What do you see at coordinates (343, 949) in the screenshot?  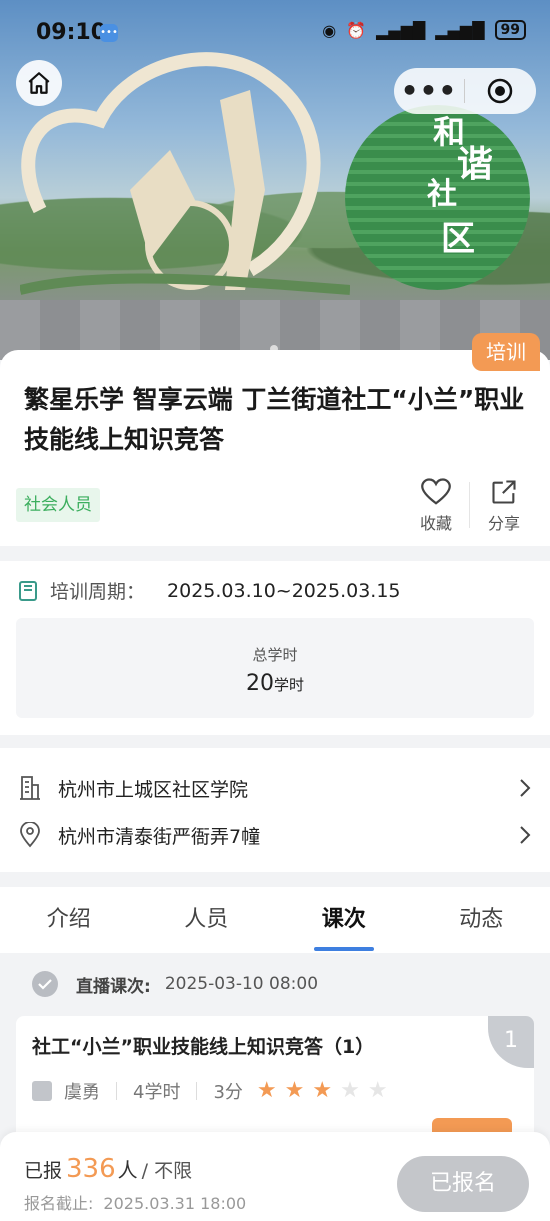 I see `active-tab-underline` at bounding box center [343, 949].